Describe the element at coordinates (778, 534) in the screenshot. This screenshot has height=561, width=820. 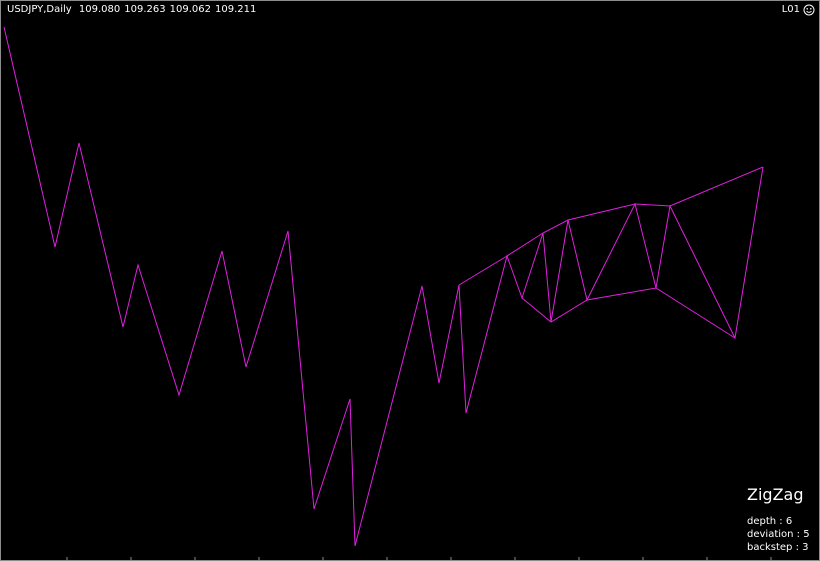
I see `param-deviation: deviation : 5` at that location.